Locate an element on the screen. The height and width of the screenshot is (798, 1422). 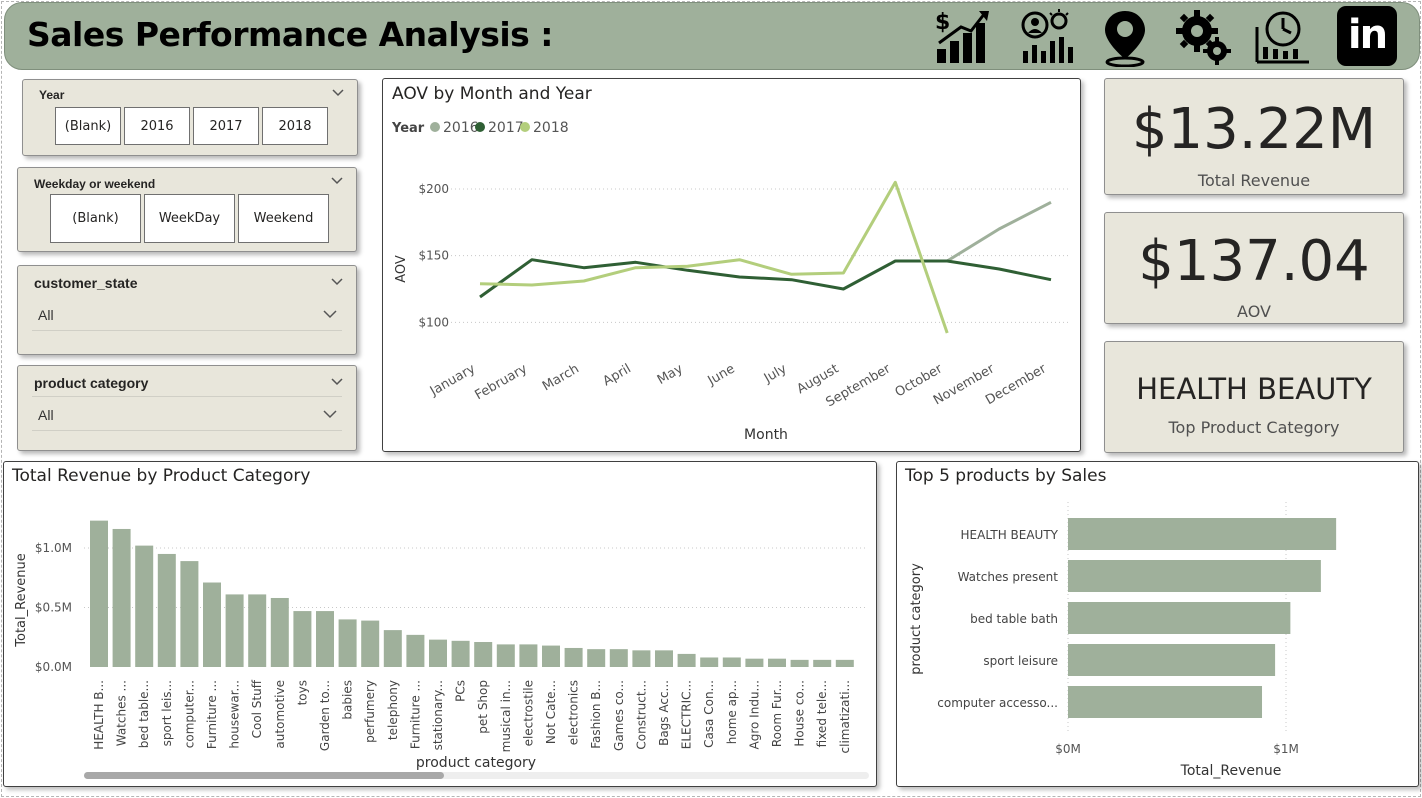
year-option-blank: (Blank) is located at coordinates (88, 126).